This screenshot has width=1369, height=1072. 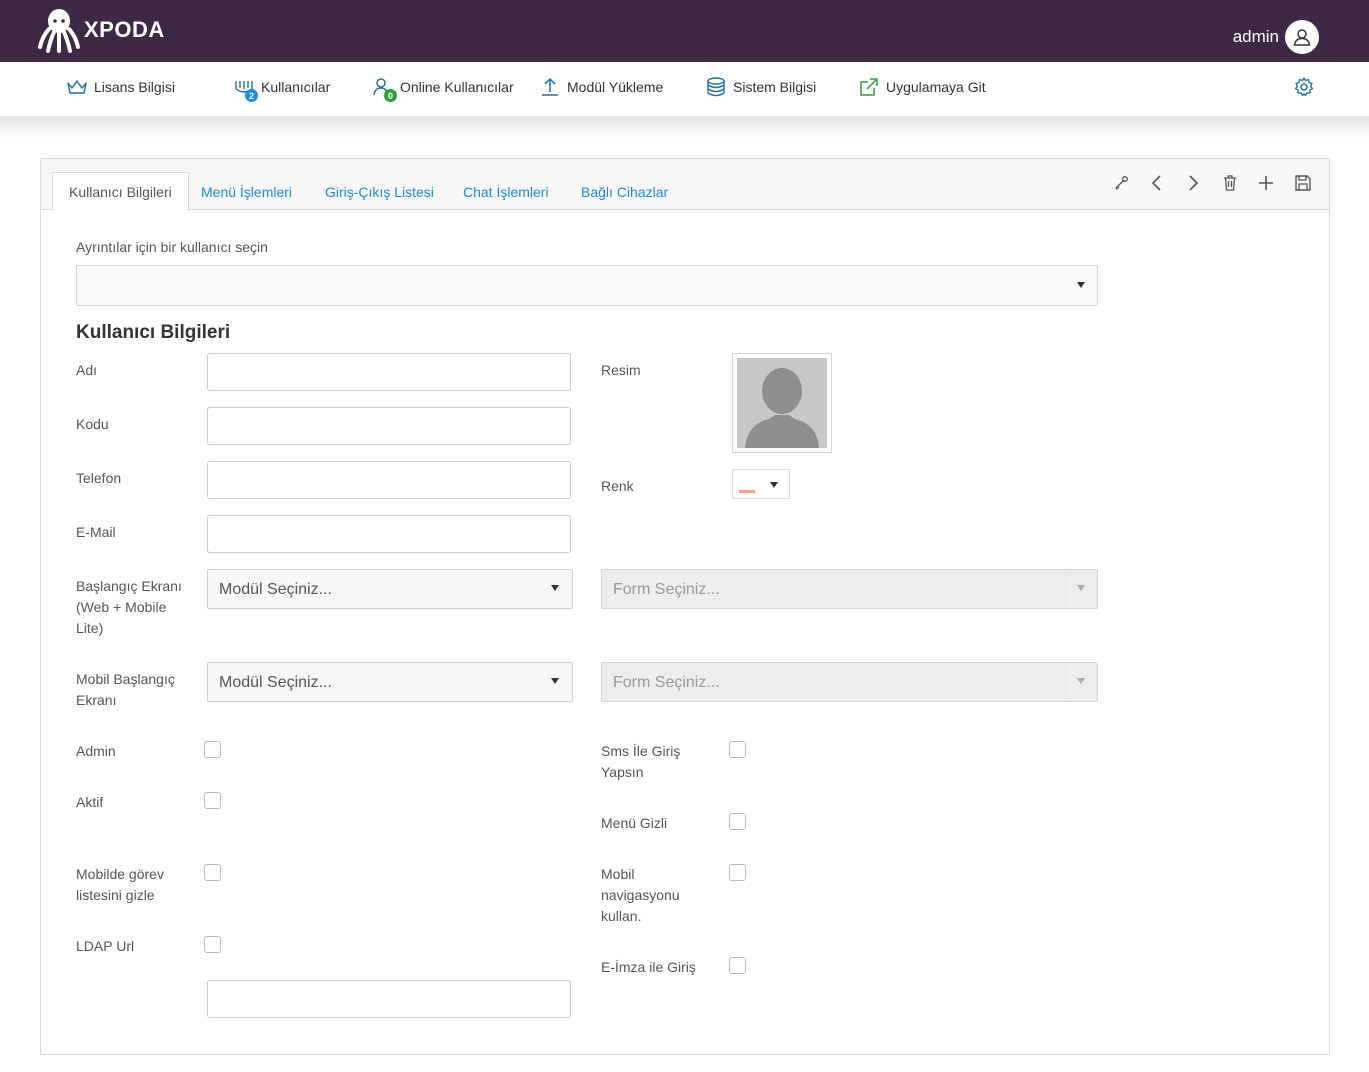 I want to click on user-avatar, so click(x=1302, y=37).